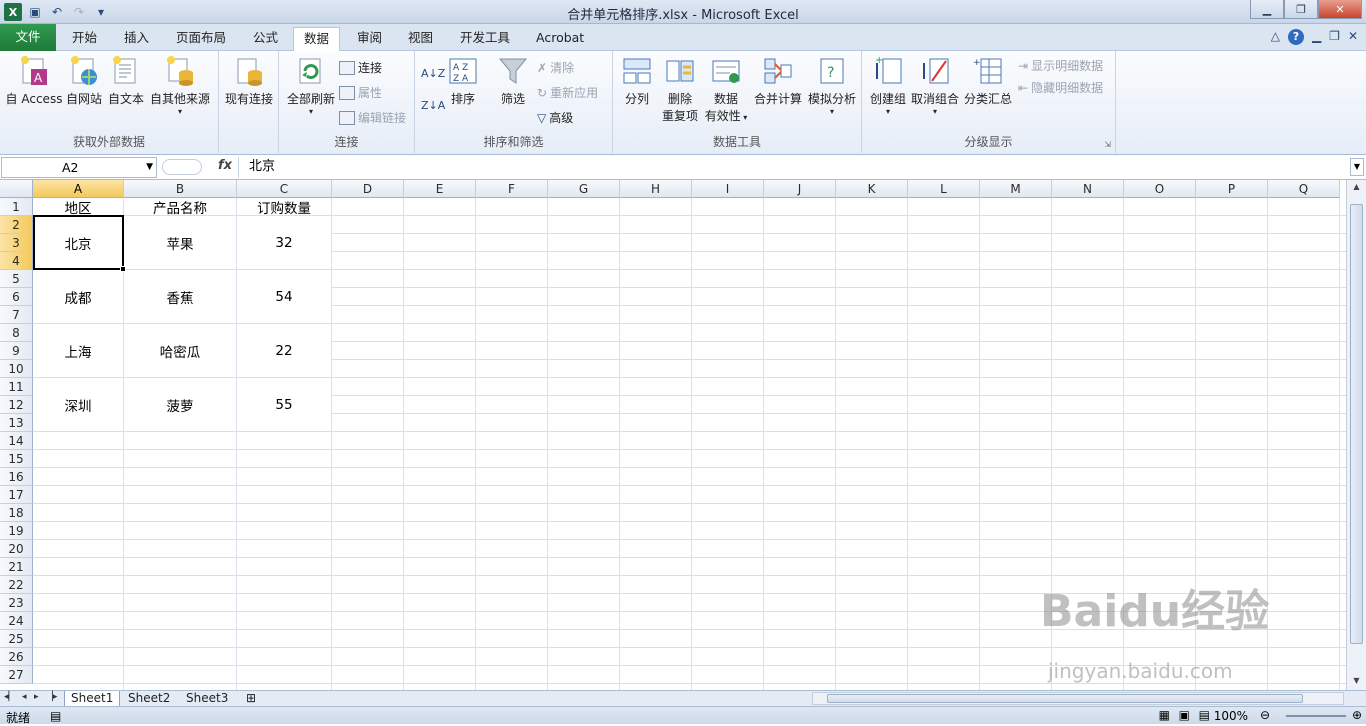  What do you see at coordinates (1060, 65) in the screenshot?
I see `show-detail-button: ⇥ 显示明细数据` at bounding box center [1060, 65].